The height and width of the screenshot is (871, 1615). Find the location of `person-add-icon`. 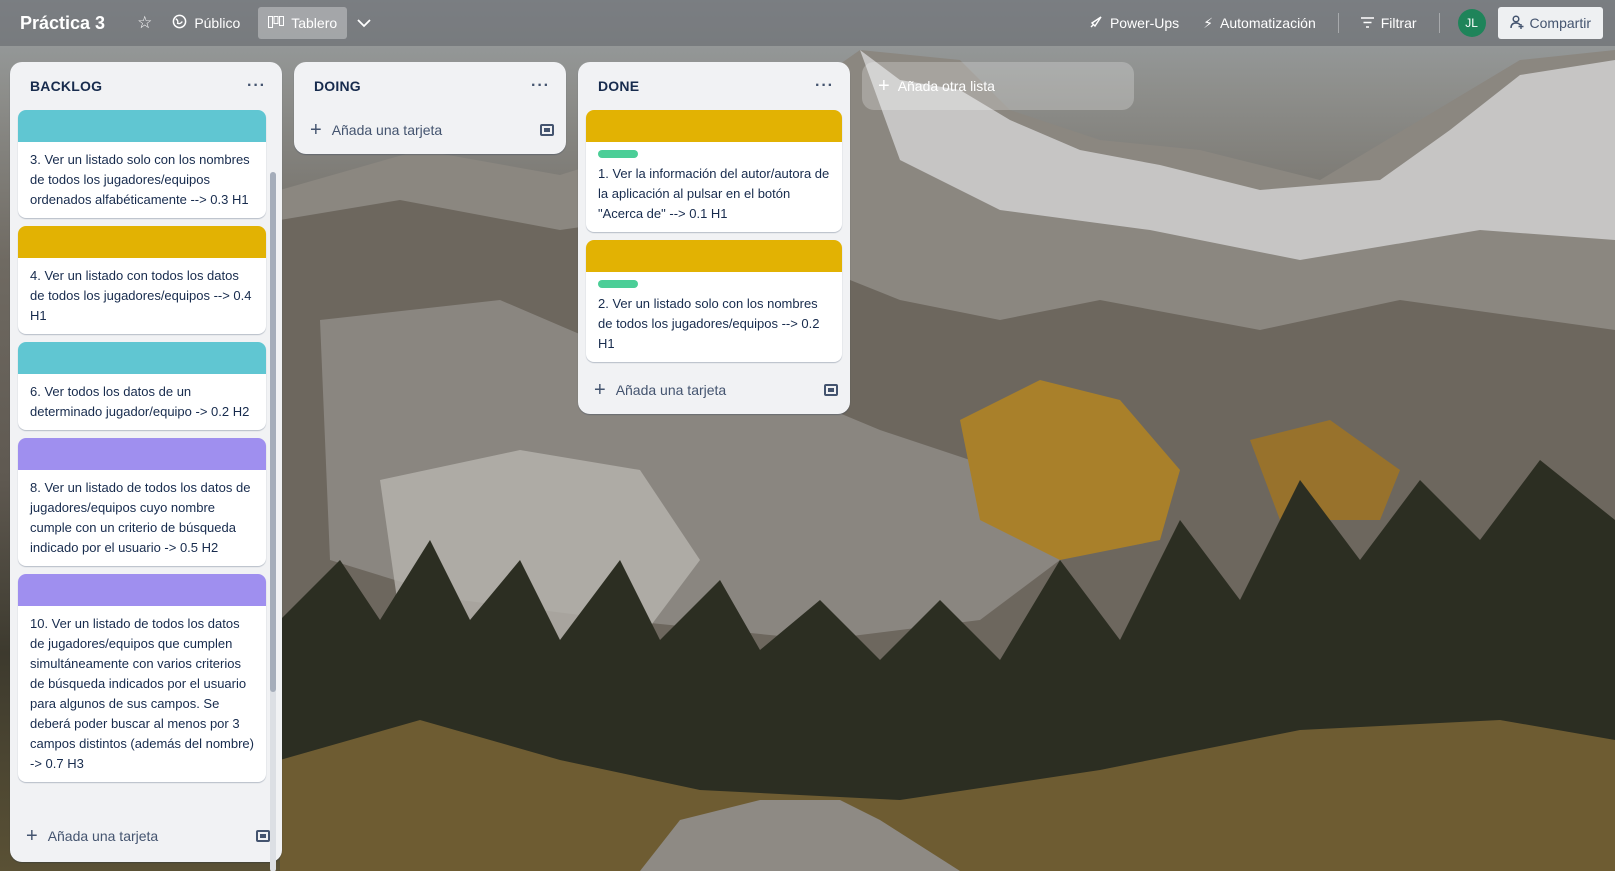

person-add-icon is located at coordinates (1516, 23).